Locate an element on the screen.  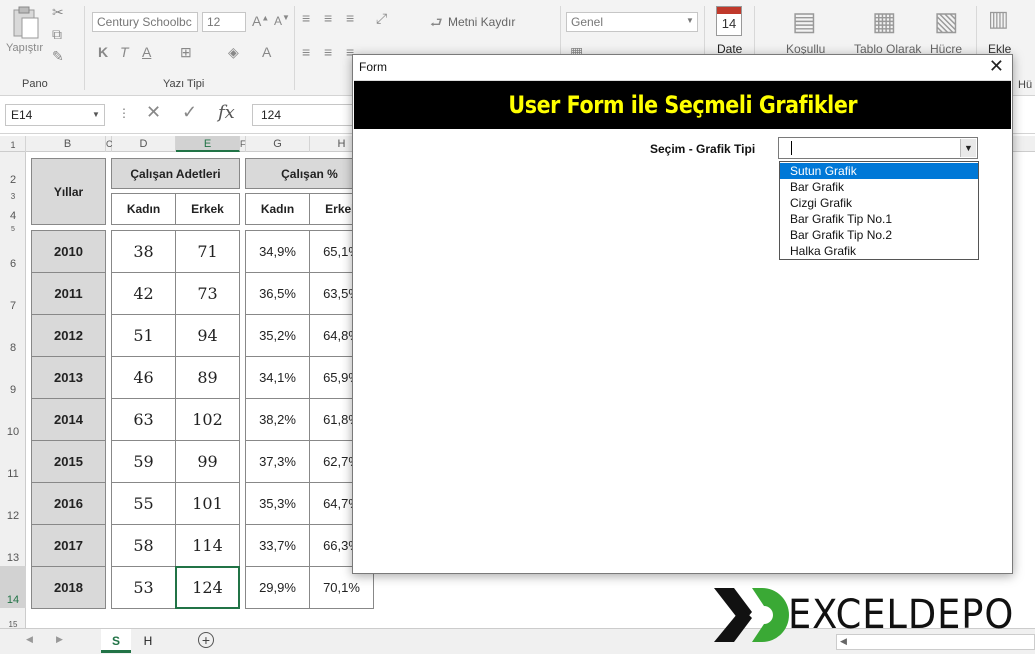
italic-icon: T is located at coordinates (124, 52).